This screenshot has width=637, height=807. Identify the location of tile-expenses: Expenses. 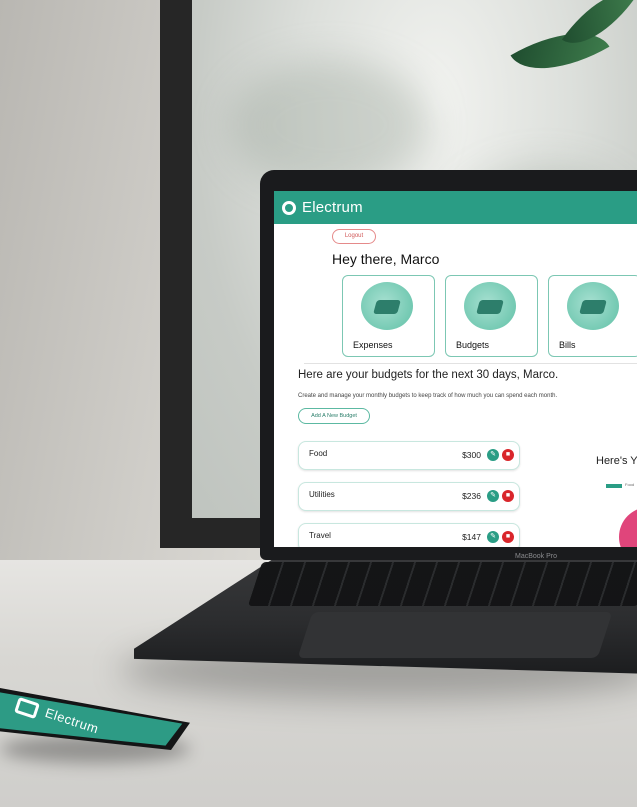
(388, 316).